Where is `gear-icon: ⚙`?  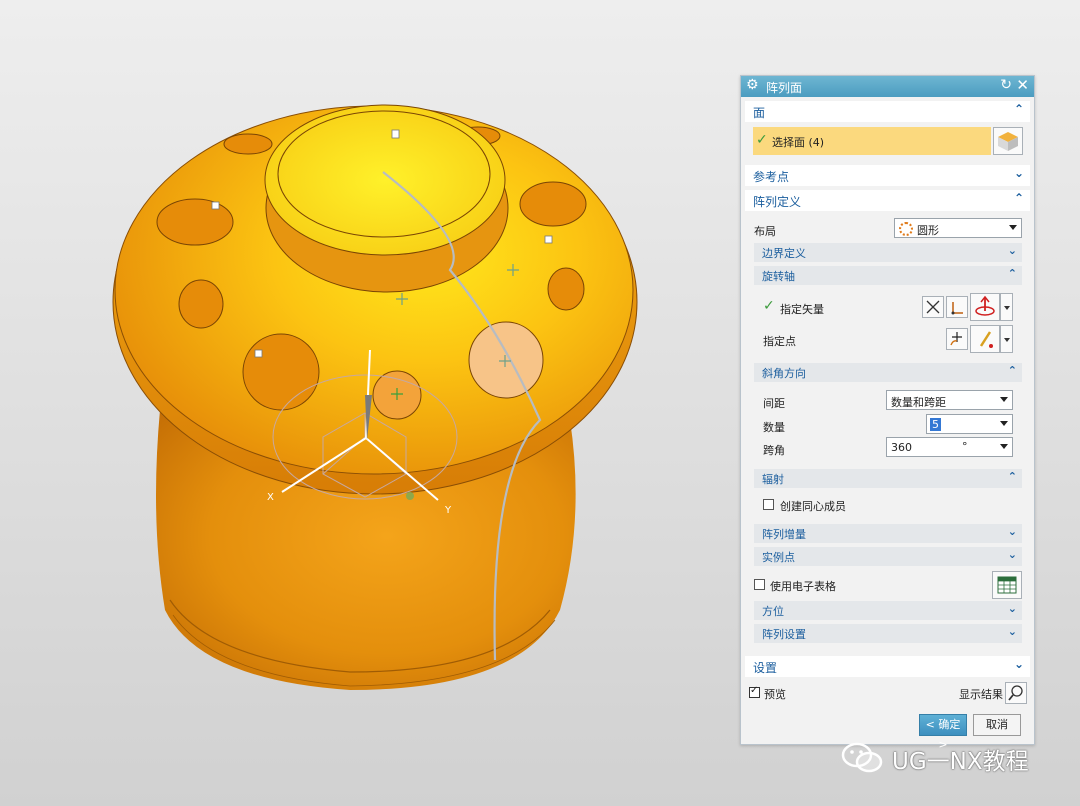
gear-icon: ⚙ is located at coordinates (752, 85).